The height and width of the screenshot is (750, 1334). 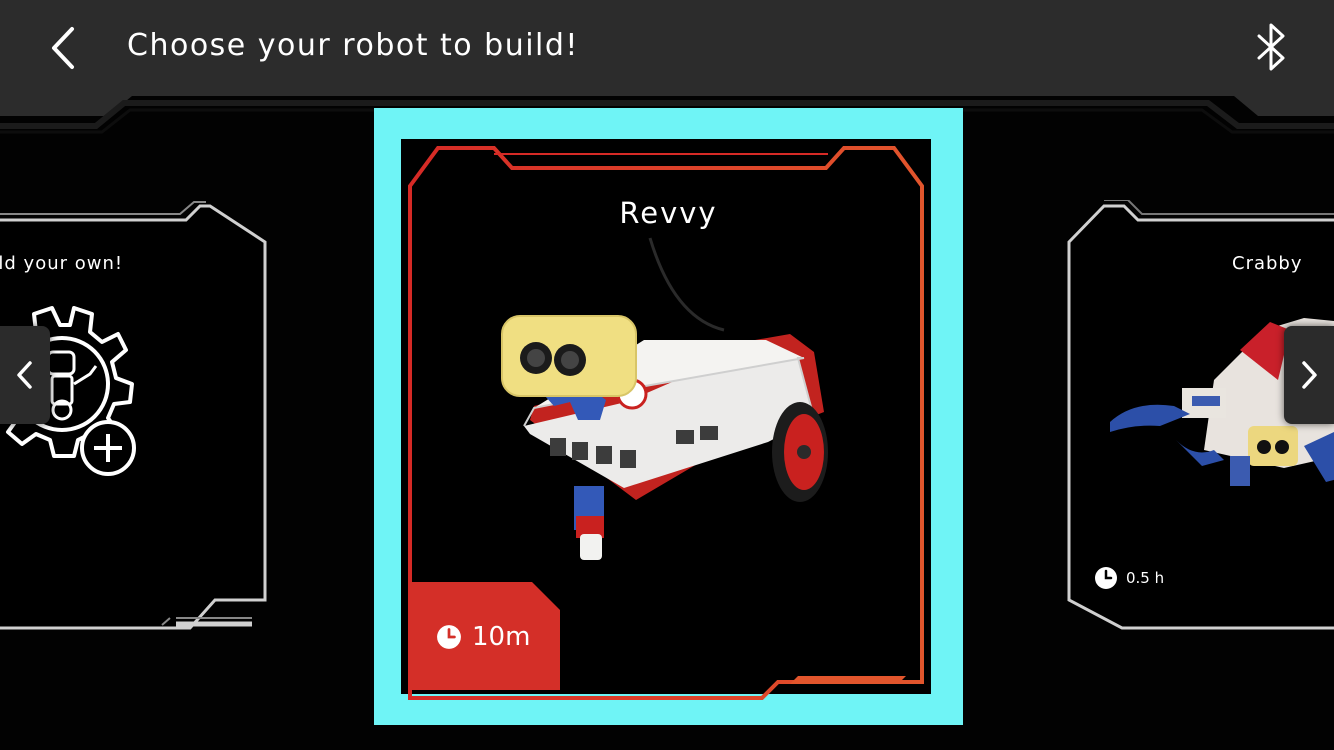 What do you see at coordinates (668, 213) in the screenshot?
I see `card-label: Revvy` at bounding box center [668, 213].